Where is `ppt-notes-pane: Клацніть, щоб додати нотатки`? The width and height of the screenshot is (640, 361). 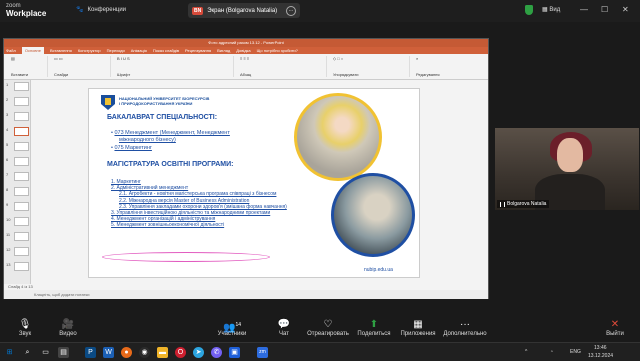 ppt-notes-pane: Клацніть, щоб додати нотатки is located at coordinates (246, 294).